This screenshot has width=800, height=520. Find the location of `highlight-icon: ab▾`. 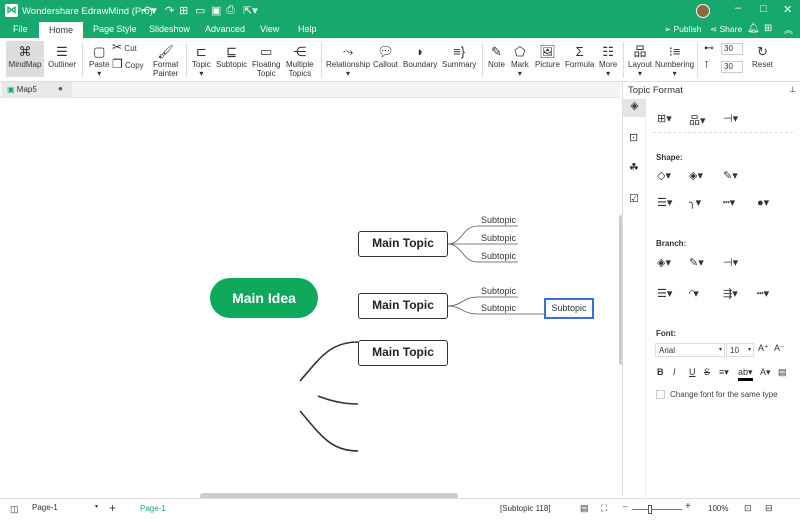

highlight-icon: ab▾ is located at coordinates (745, 374).